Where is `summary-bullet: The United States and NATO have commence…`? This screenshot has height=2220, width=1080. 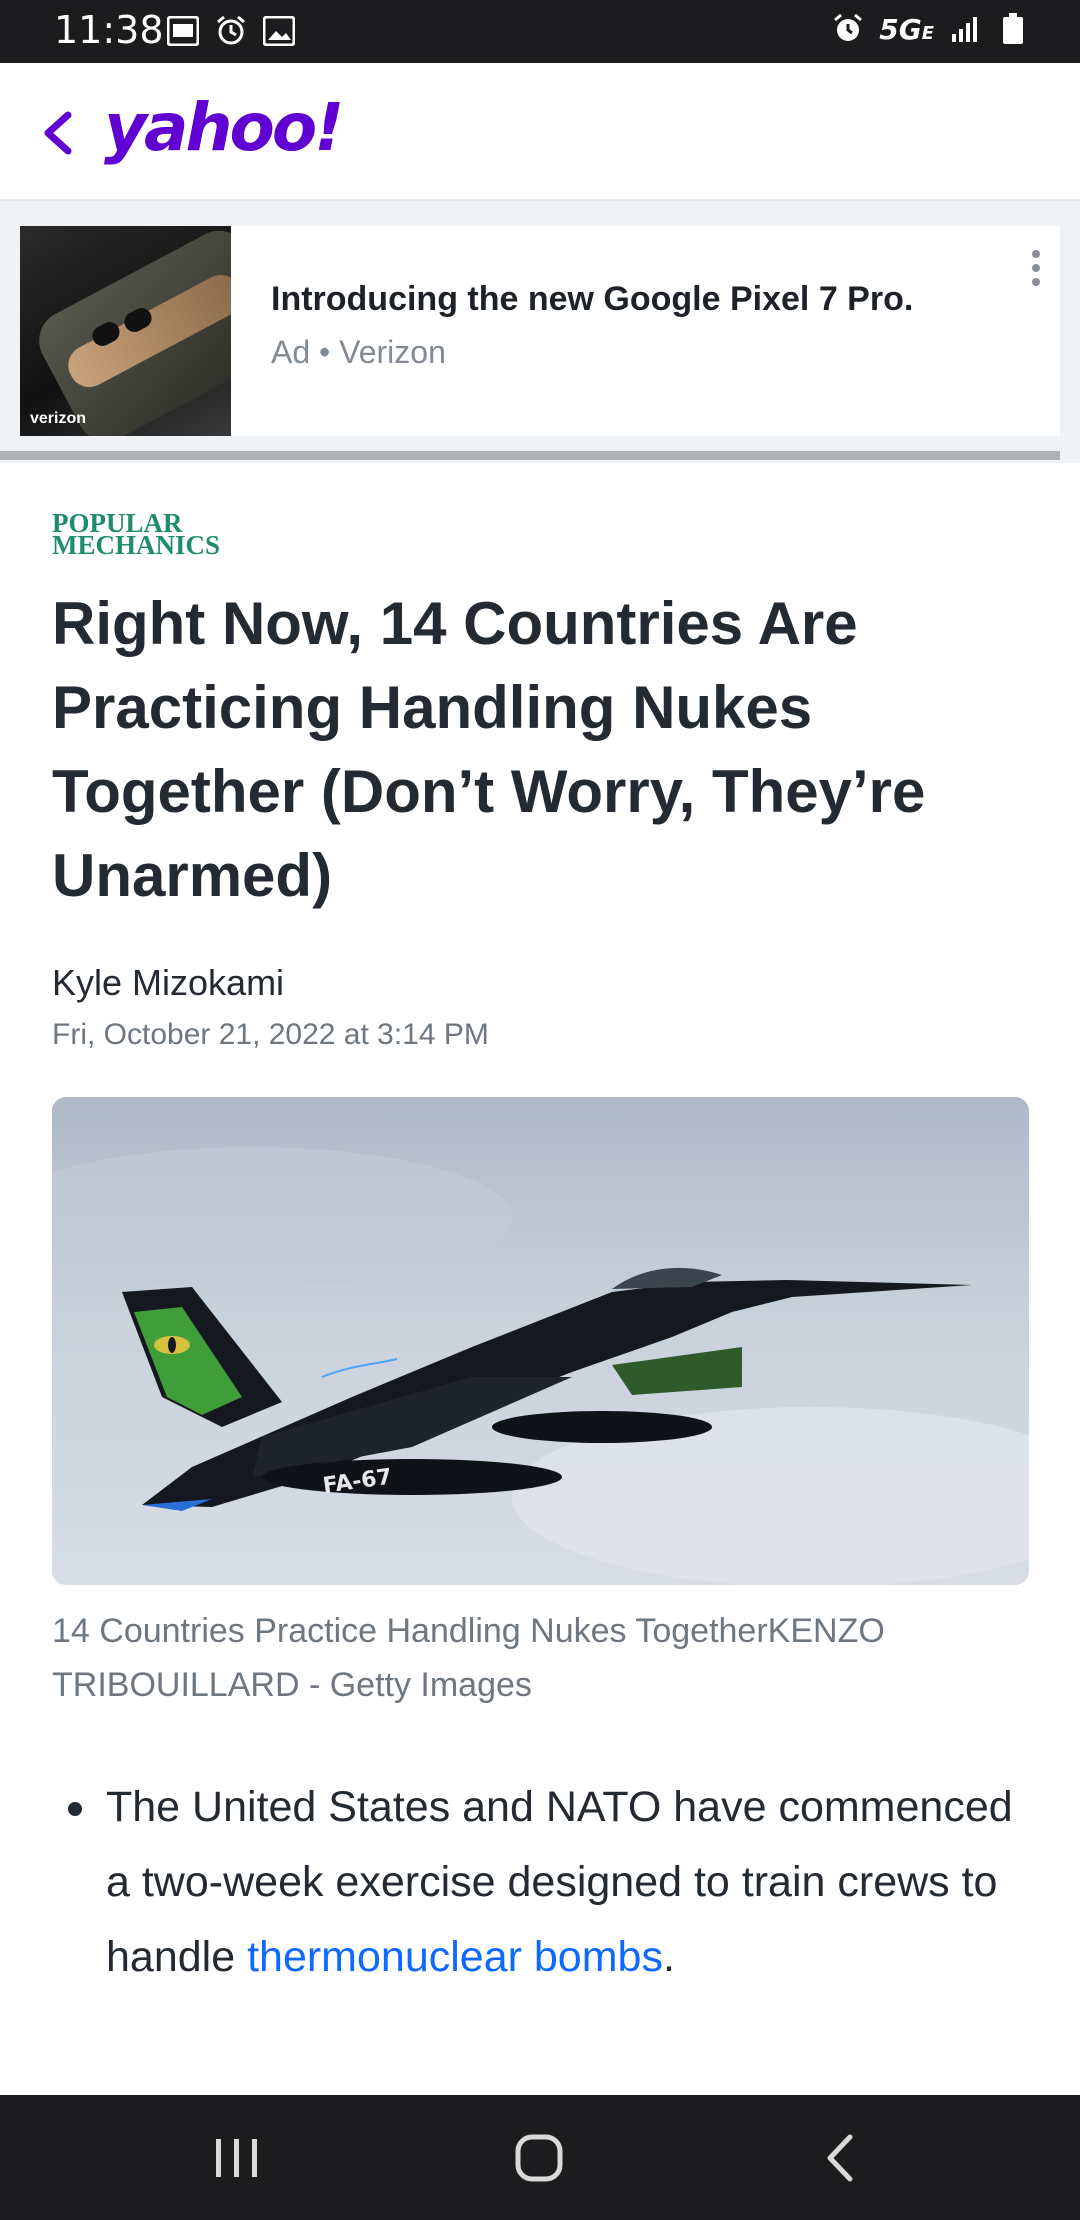
summary-bullet: The United States and NATO have commence… is located at coordinates (542, 1882).